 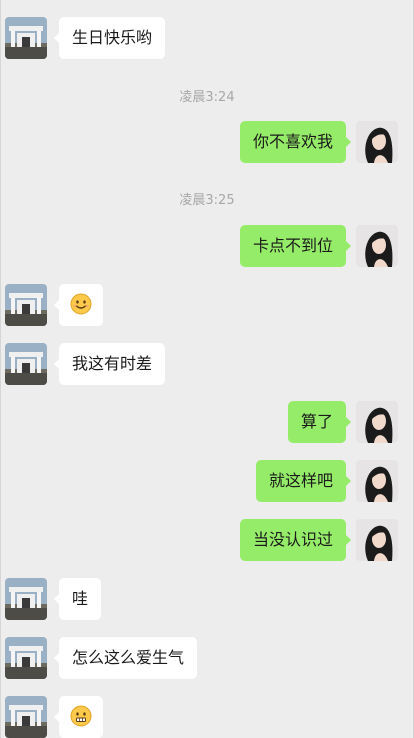 I want to click on message-bubble: 你不喜欢我, so click(x=295, y=142).